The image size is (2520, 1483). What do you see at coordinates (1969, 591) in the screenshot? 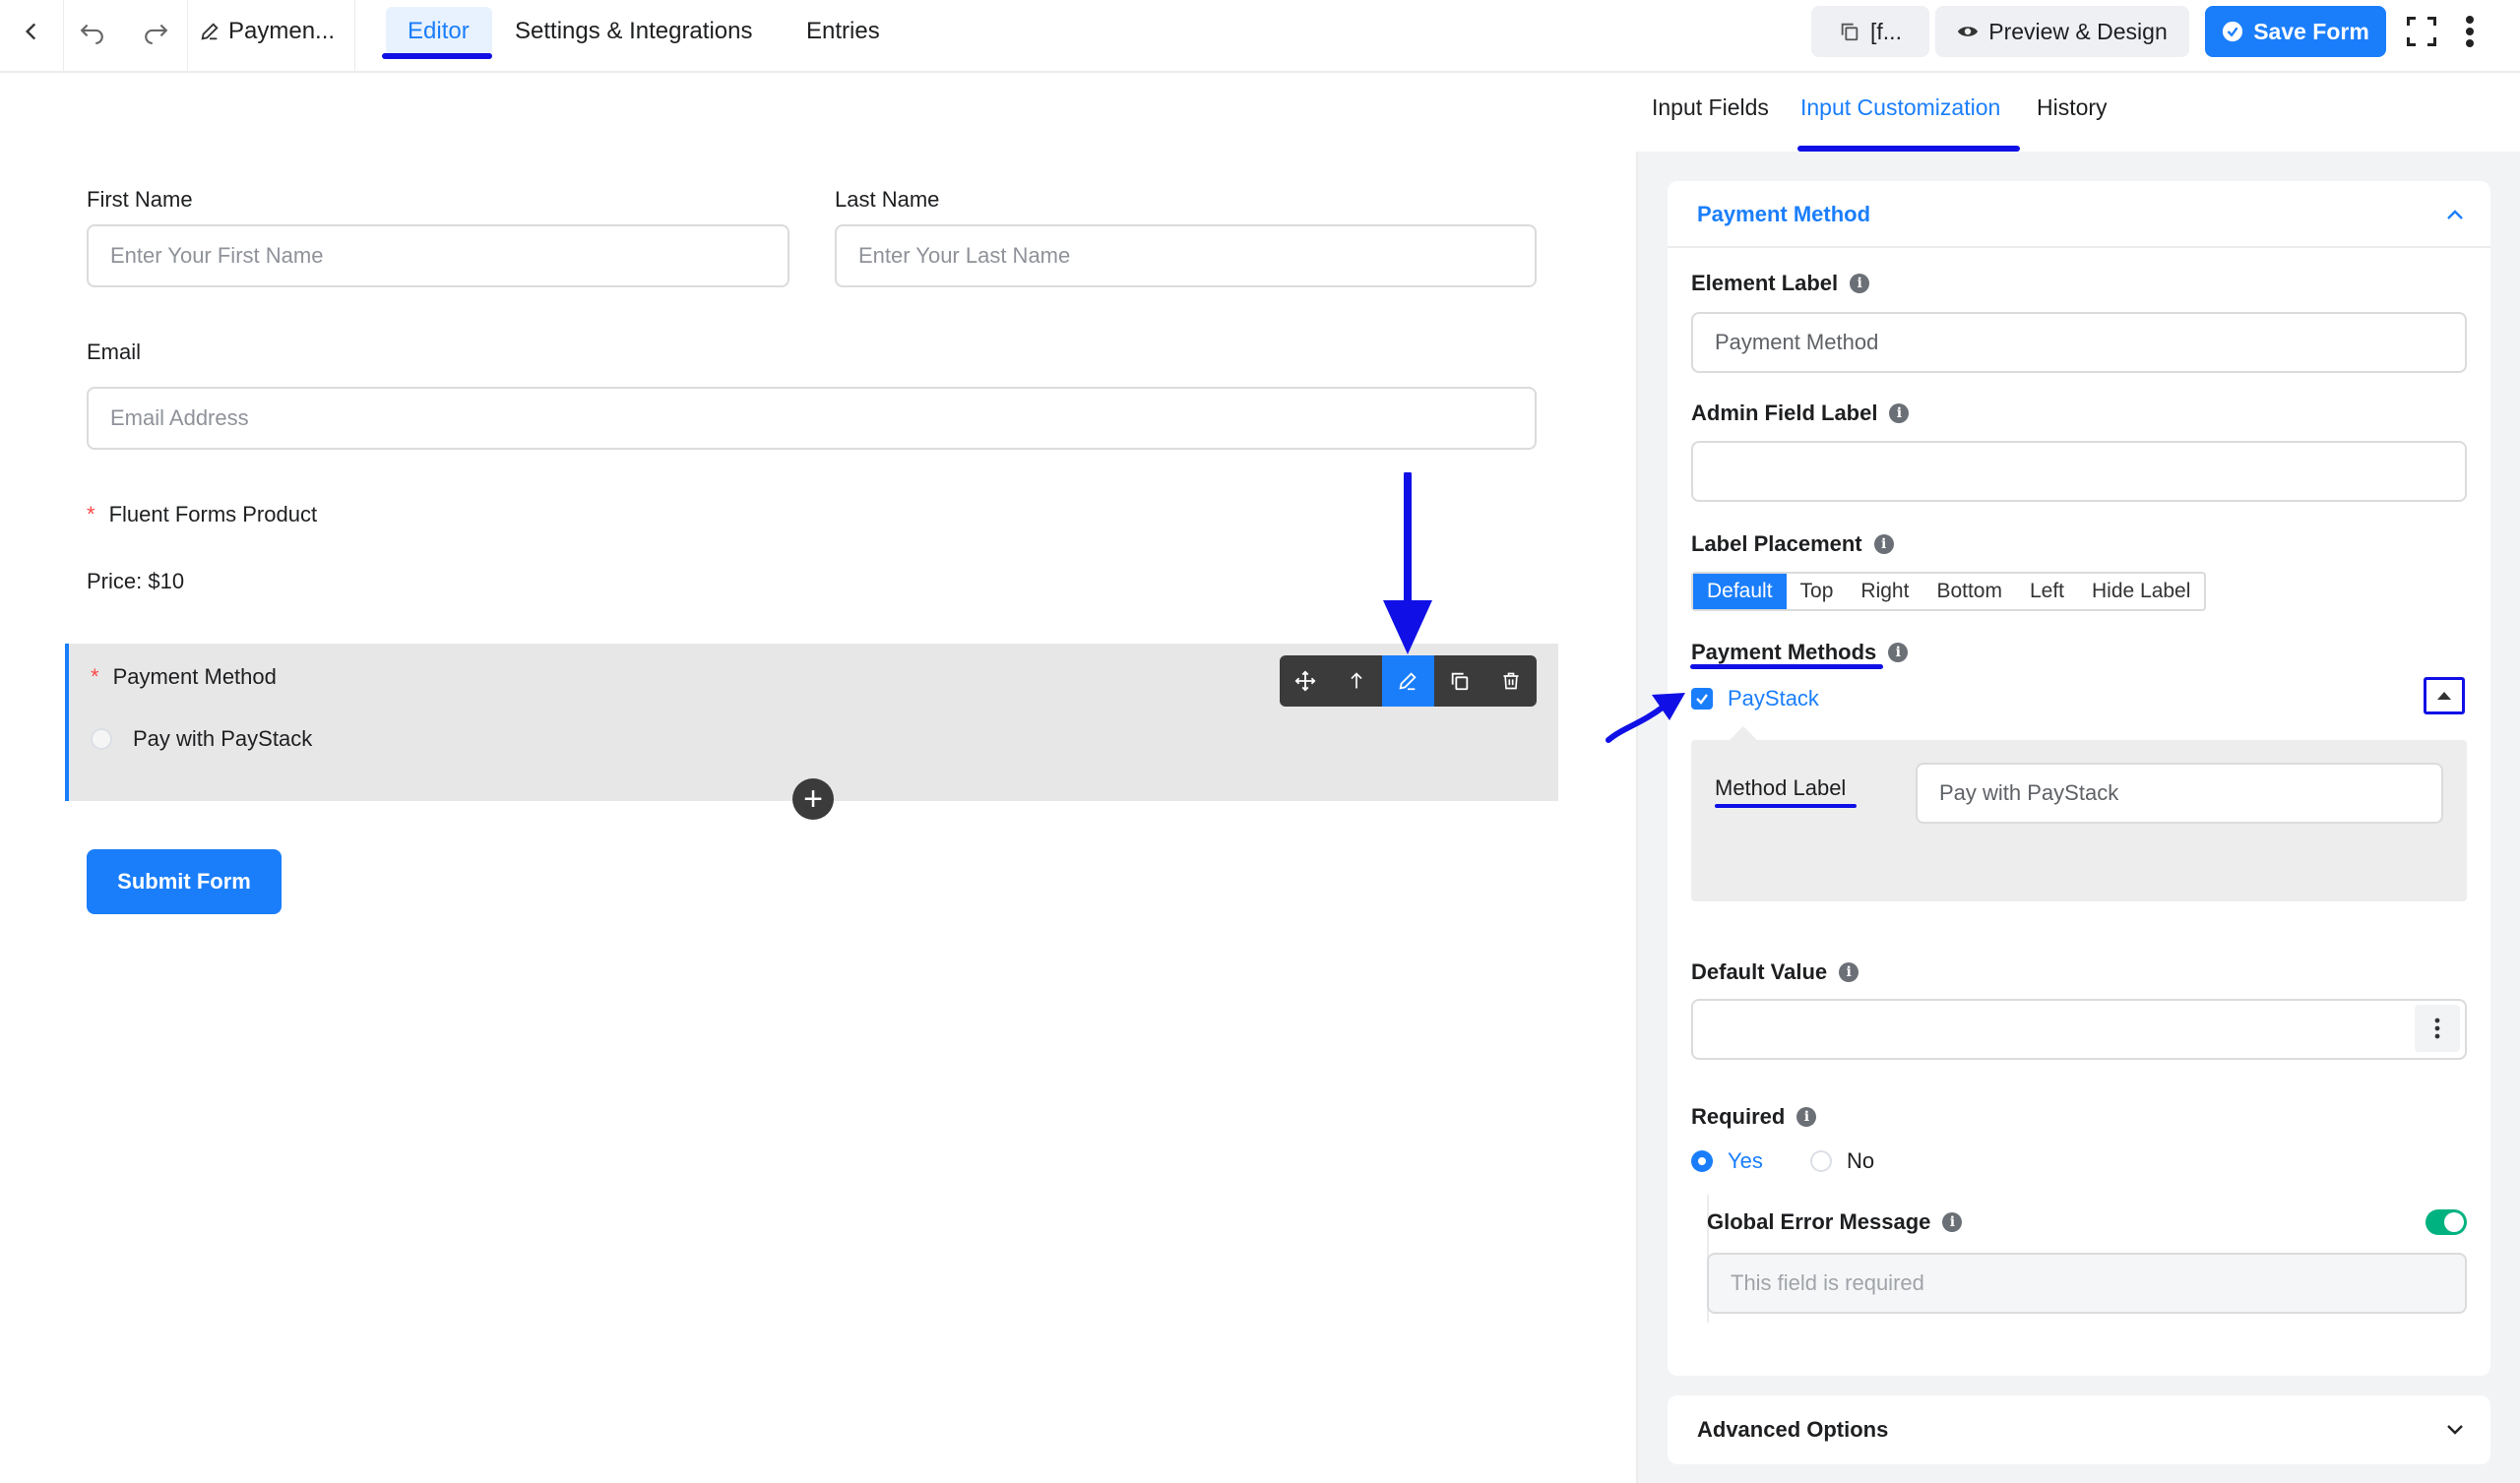
I see `placement-bottom: Bottom` at bounding box center [1969, 591].